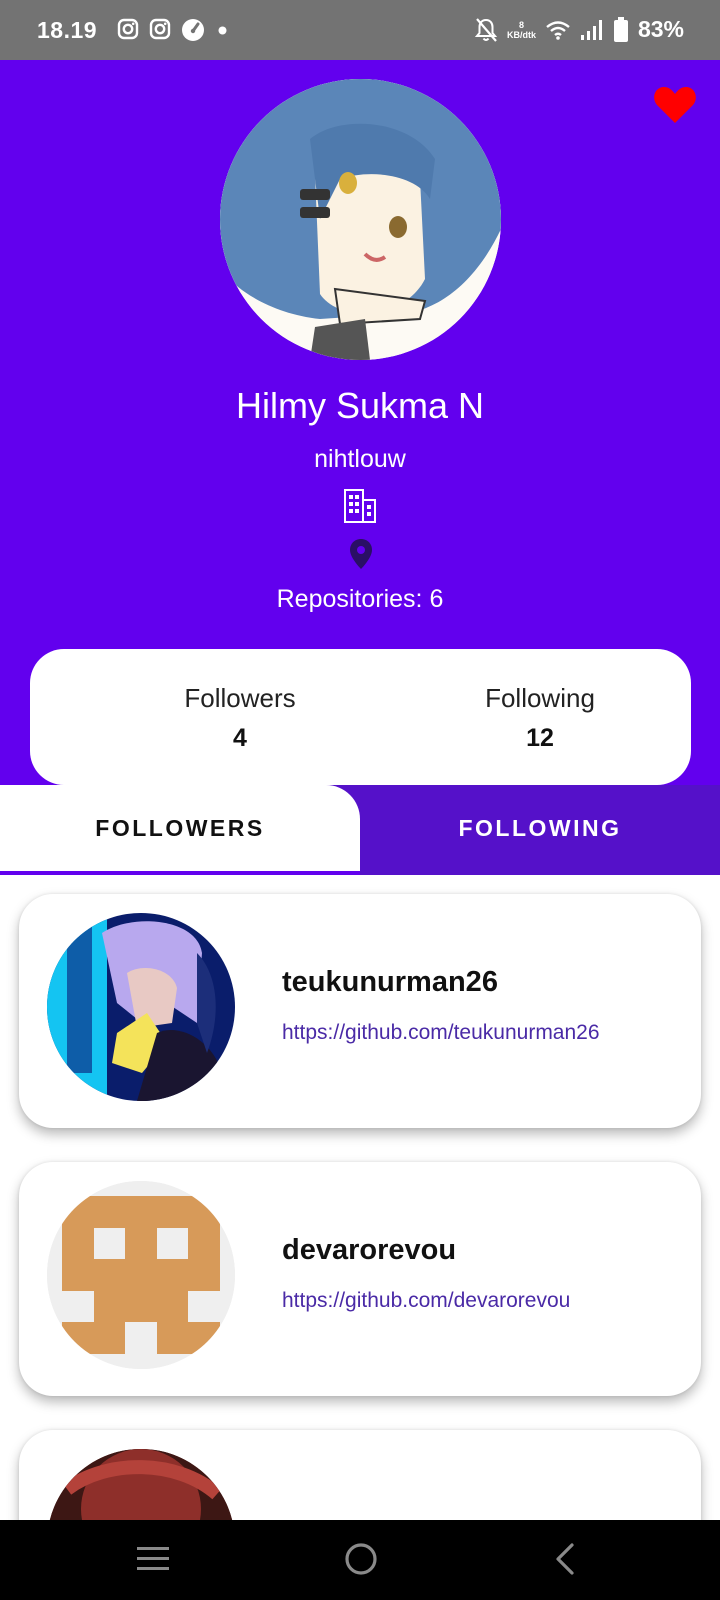 The image size is (720, 1600). Describe the element at coordinates (426, 1301) in the screenshot. I see `user-url: https://github.com/devarorevou` at that location.